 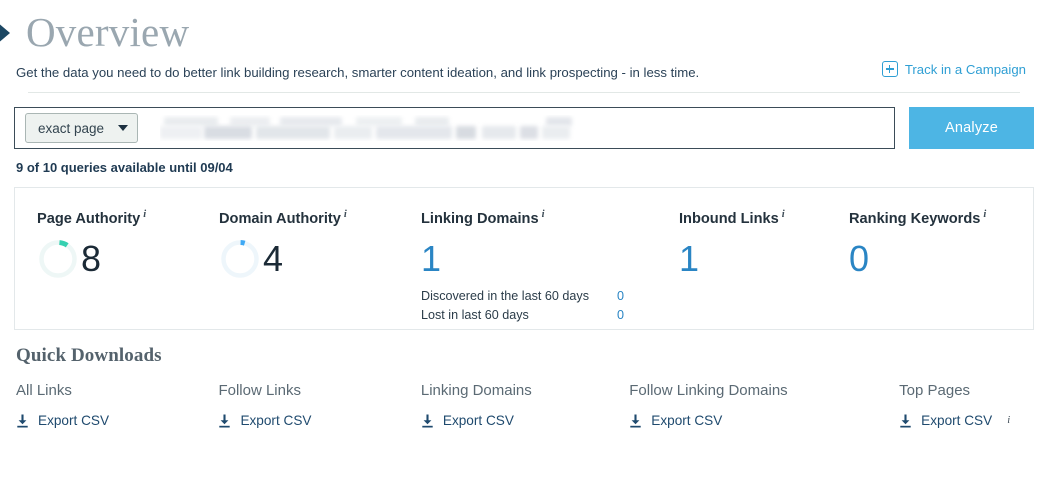 What do you see at coordinates (708, 390) in the screenshot?
I see `download-label: Follow Linking Domains` at bounding box center [708, 390].